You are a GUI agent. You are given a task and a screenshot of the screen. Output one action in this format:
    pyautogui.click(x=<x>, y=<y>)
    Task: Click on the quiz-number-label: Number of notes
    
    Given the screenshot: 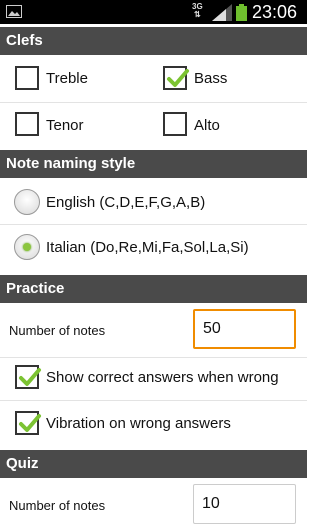 What is the action you would take?
    pyautogui.click(x=57, y=505)
    